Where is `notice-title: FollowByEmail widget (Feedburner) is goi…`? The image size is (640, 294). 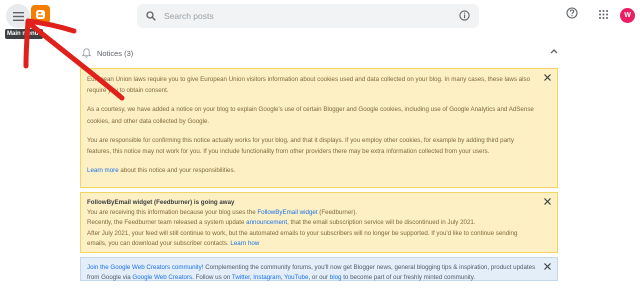 notice-title: FollowByEmail widget (Feedburner) is goi… is located at coordinates (161, 202).